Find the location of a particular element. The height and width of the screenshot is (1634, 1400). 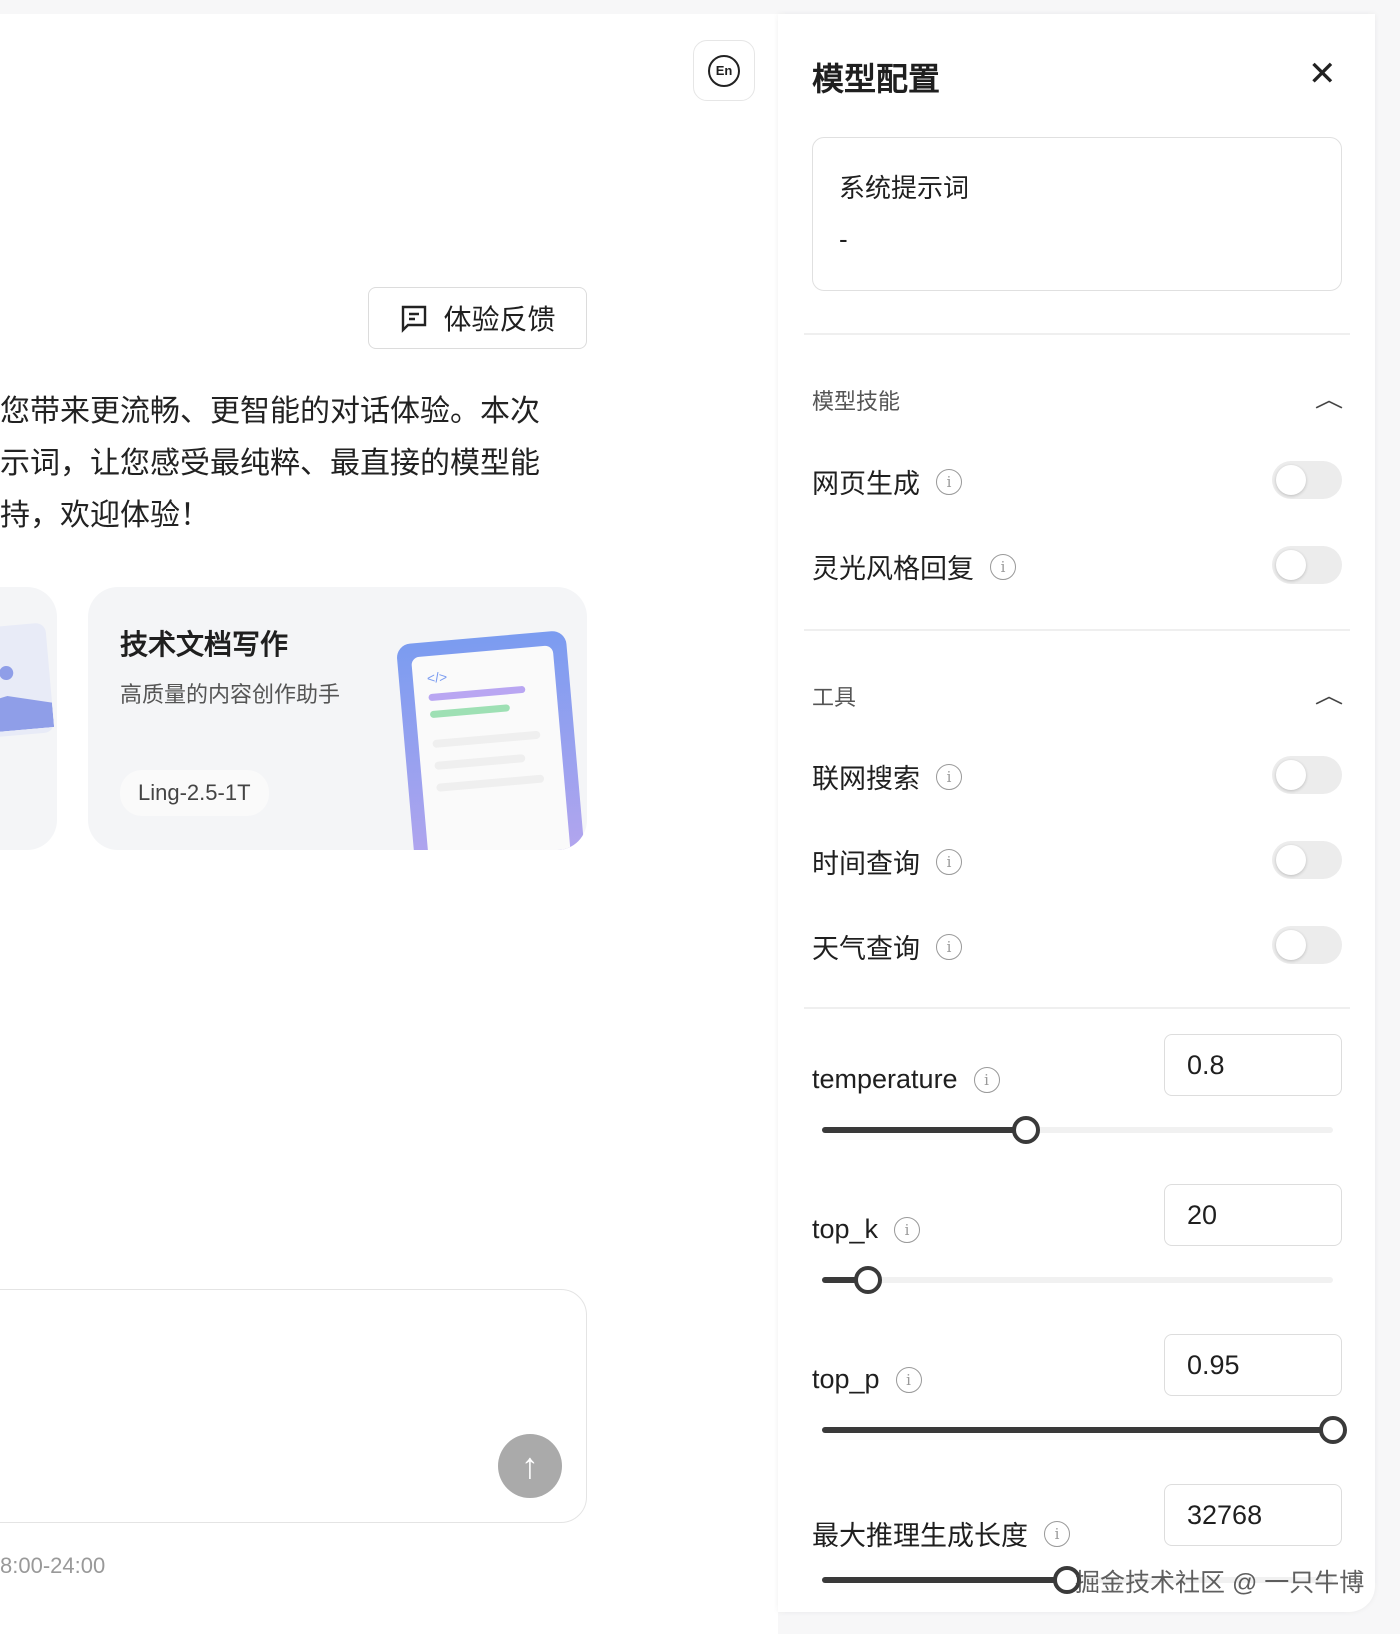

language-toggle-button: En is located at coordinates (724, 70).